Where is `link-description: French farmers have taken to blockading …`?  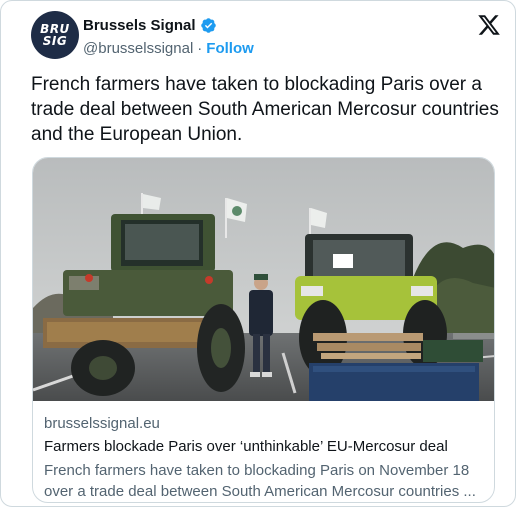 link-description: French farmers have taken to blockading … is located at coordinates (260, 481).